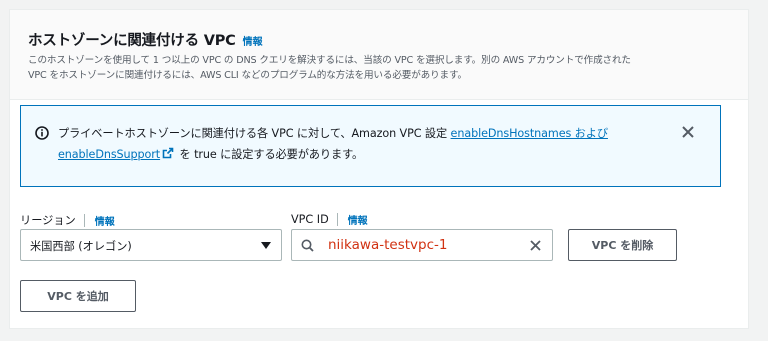  What do you see at coordinates (307, 245) in the screenshot?
I see `search-icon` at bounding box center [307, 245].